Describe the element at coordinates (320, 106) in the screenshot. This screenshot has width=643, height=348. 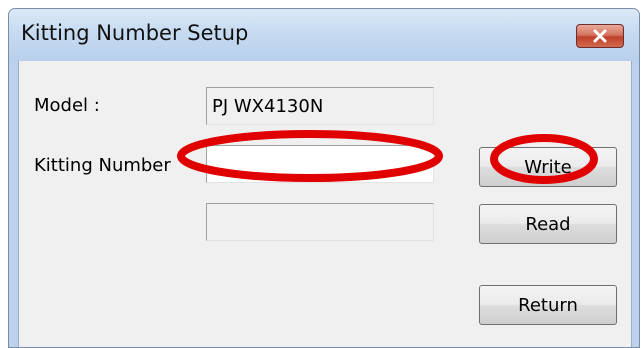
I see `model-field` at that location.